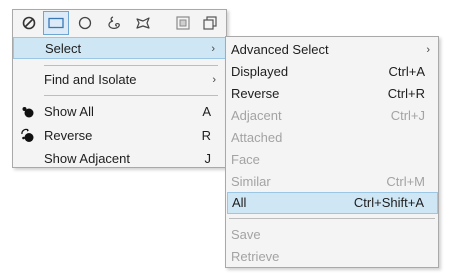 The image size is (449, 276). What do you see at coordinates (208, 158) in the screenshot?
I see `shortcut-label: J` at bounding box center [208, 158].